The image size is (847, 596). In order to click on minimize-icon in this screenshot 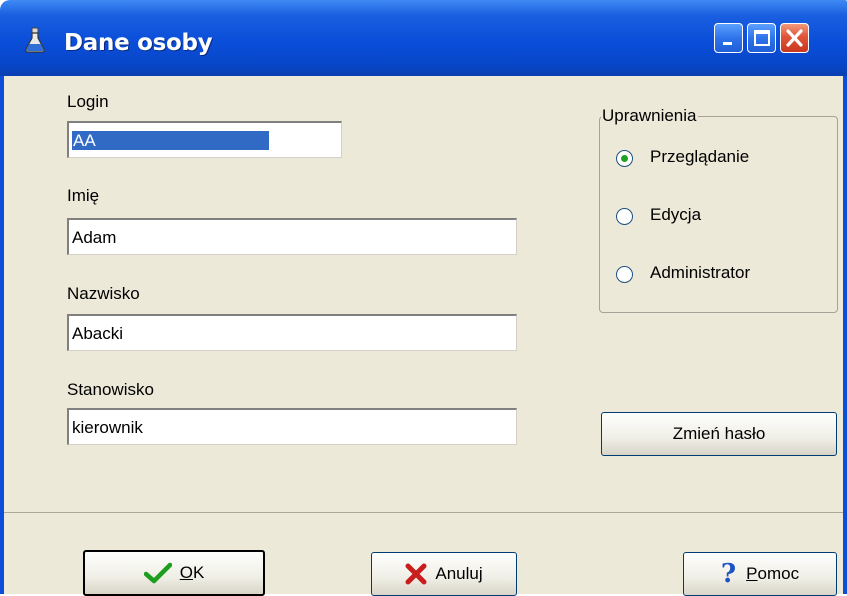, I will do `click(727, 43)`.